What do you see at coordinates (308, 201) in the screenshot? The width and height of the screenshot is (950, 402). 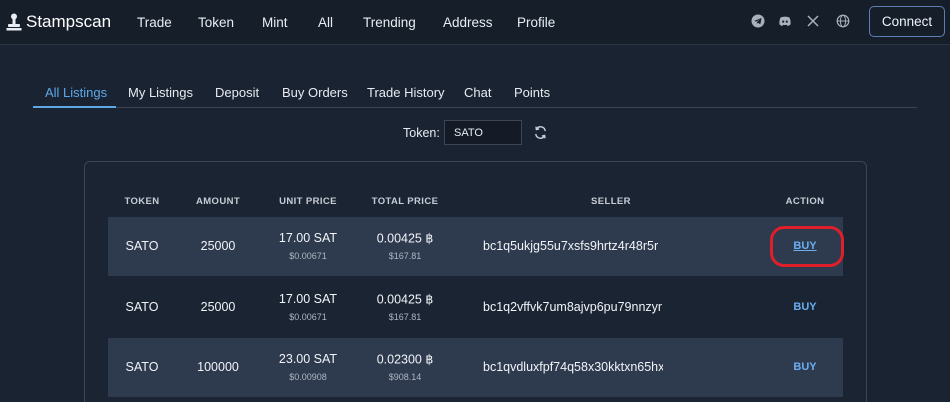 I see `header-unit-price: UNIT PRICE` at bounding box center [308, 201].